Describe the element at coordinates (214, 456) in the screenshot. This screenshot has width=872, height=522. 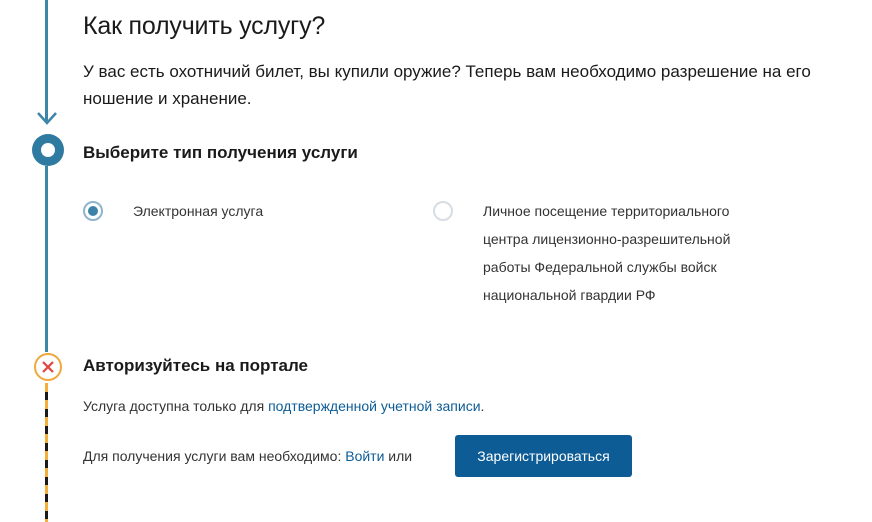
I see `login-prompt-prefix: Для получения услуги вам необходимо:` at that location.